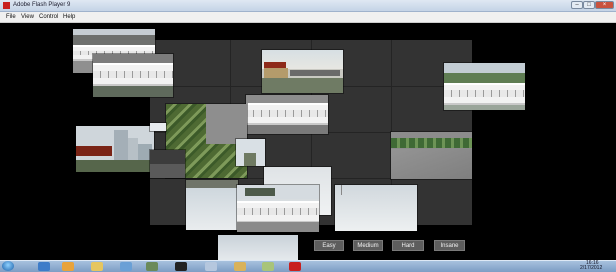  What do you see at coordinates (27, 17) in the screenshot?
I see `menu-view: View` at bounding box center [27, 17].